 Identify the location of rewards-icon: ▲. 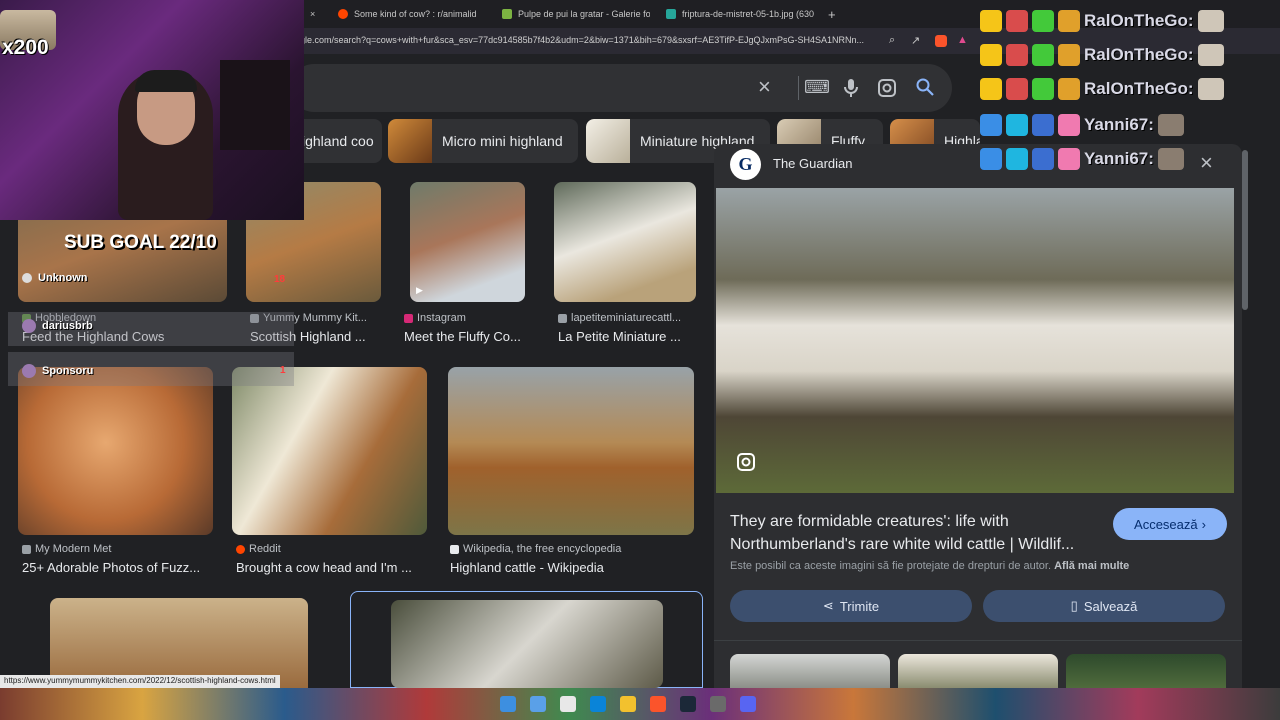
(962, 40).